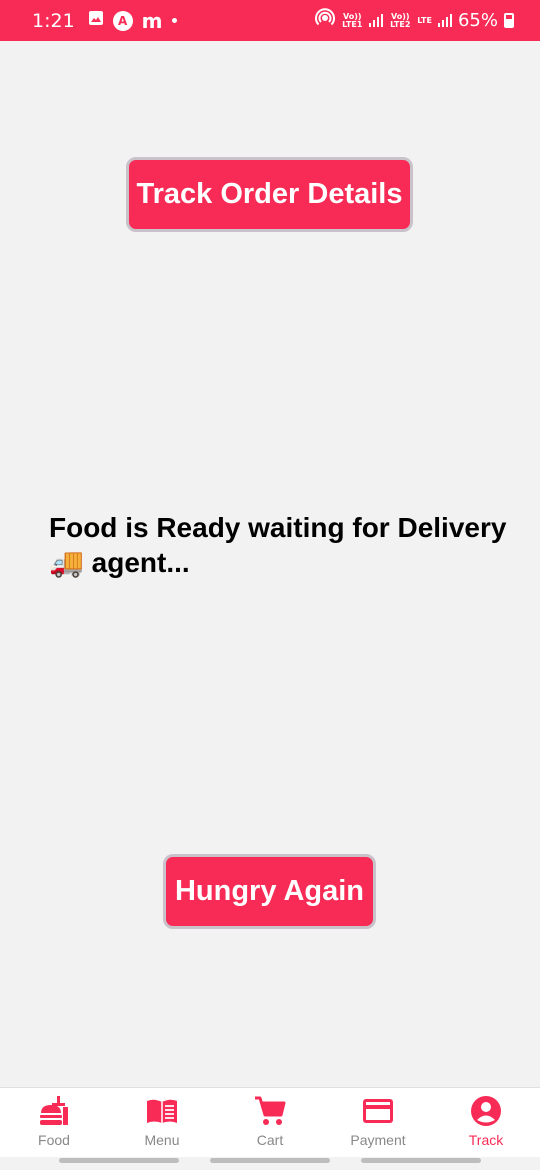  What do you see at coordinates (174, 20) in the screenshot?
I see `notification-dot-icon` at bounding box center [174, 20].